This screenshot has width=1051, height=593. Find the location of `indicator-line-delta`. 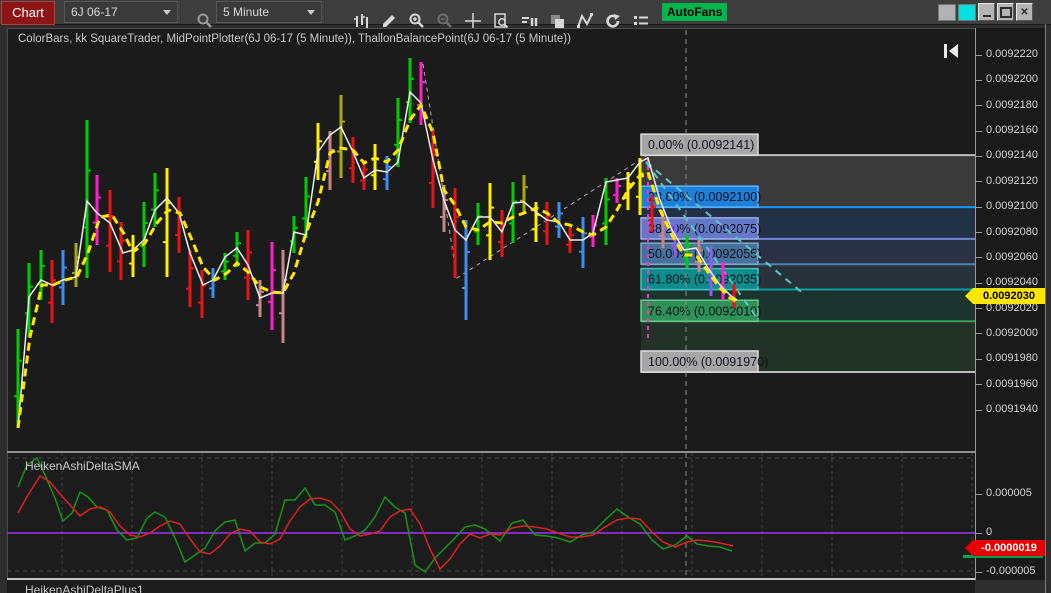

indicator-line-delta is located at coordinates (375, 515).